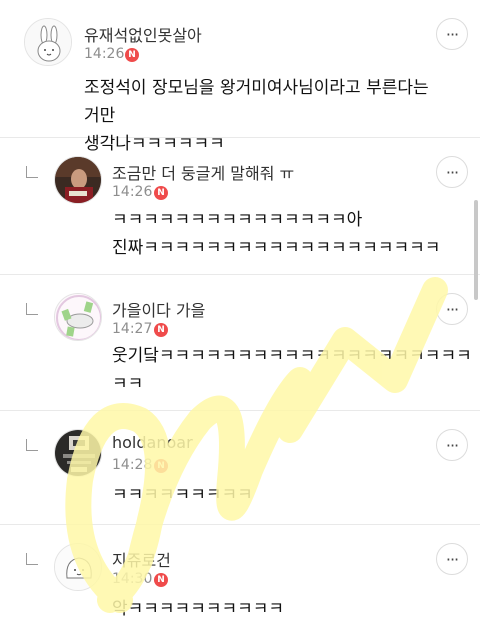  What do you see at coordinates (78, 453) in the screenshot?
I see `dark-photo-avatar-icon` at bounding box center [78, 453].